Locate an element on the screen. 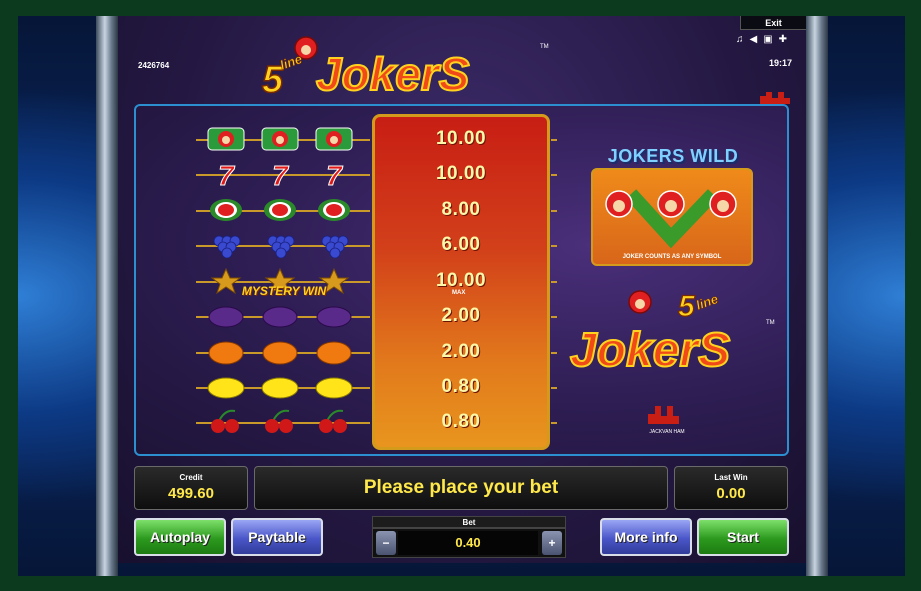  fullscreen-icon: ✚ is located at coordinates (786, 39).